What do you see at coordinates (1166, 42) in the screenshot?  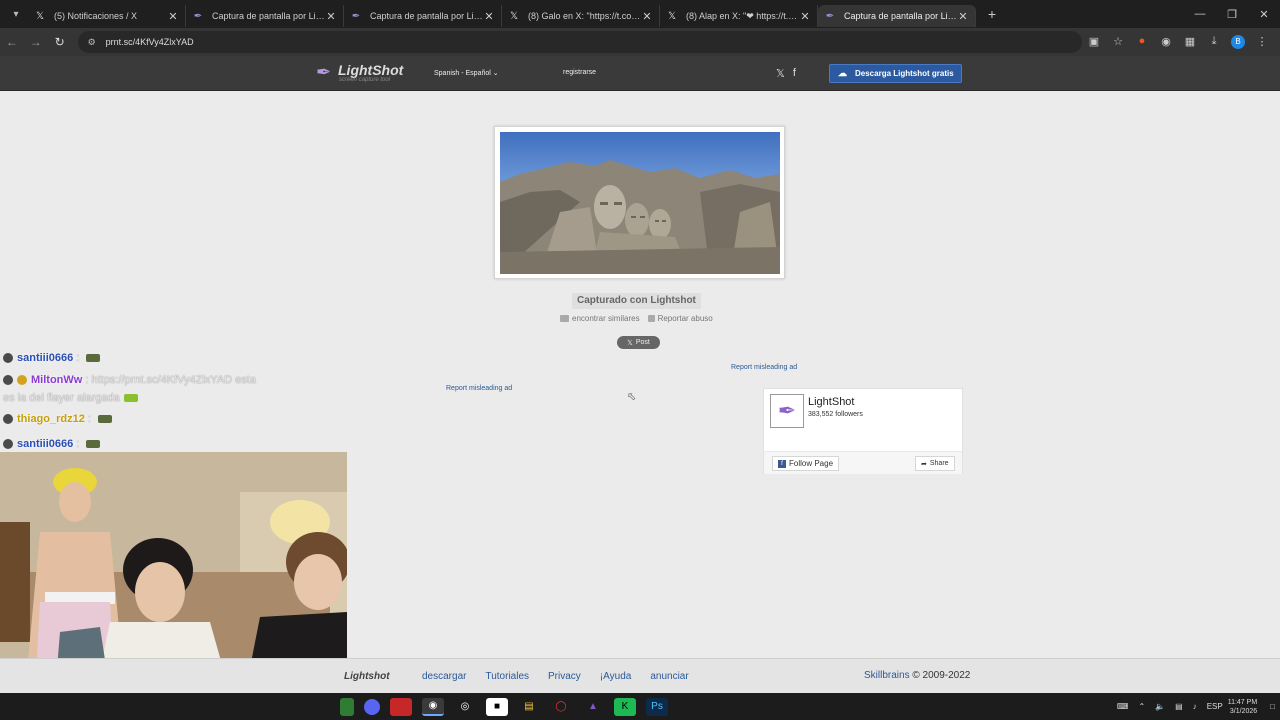 I see `extension-icon: ◉` at bounding box center [1166, 42].